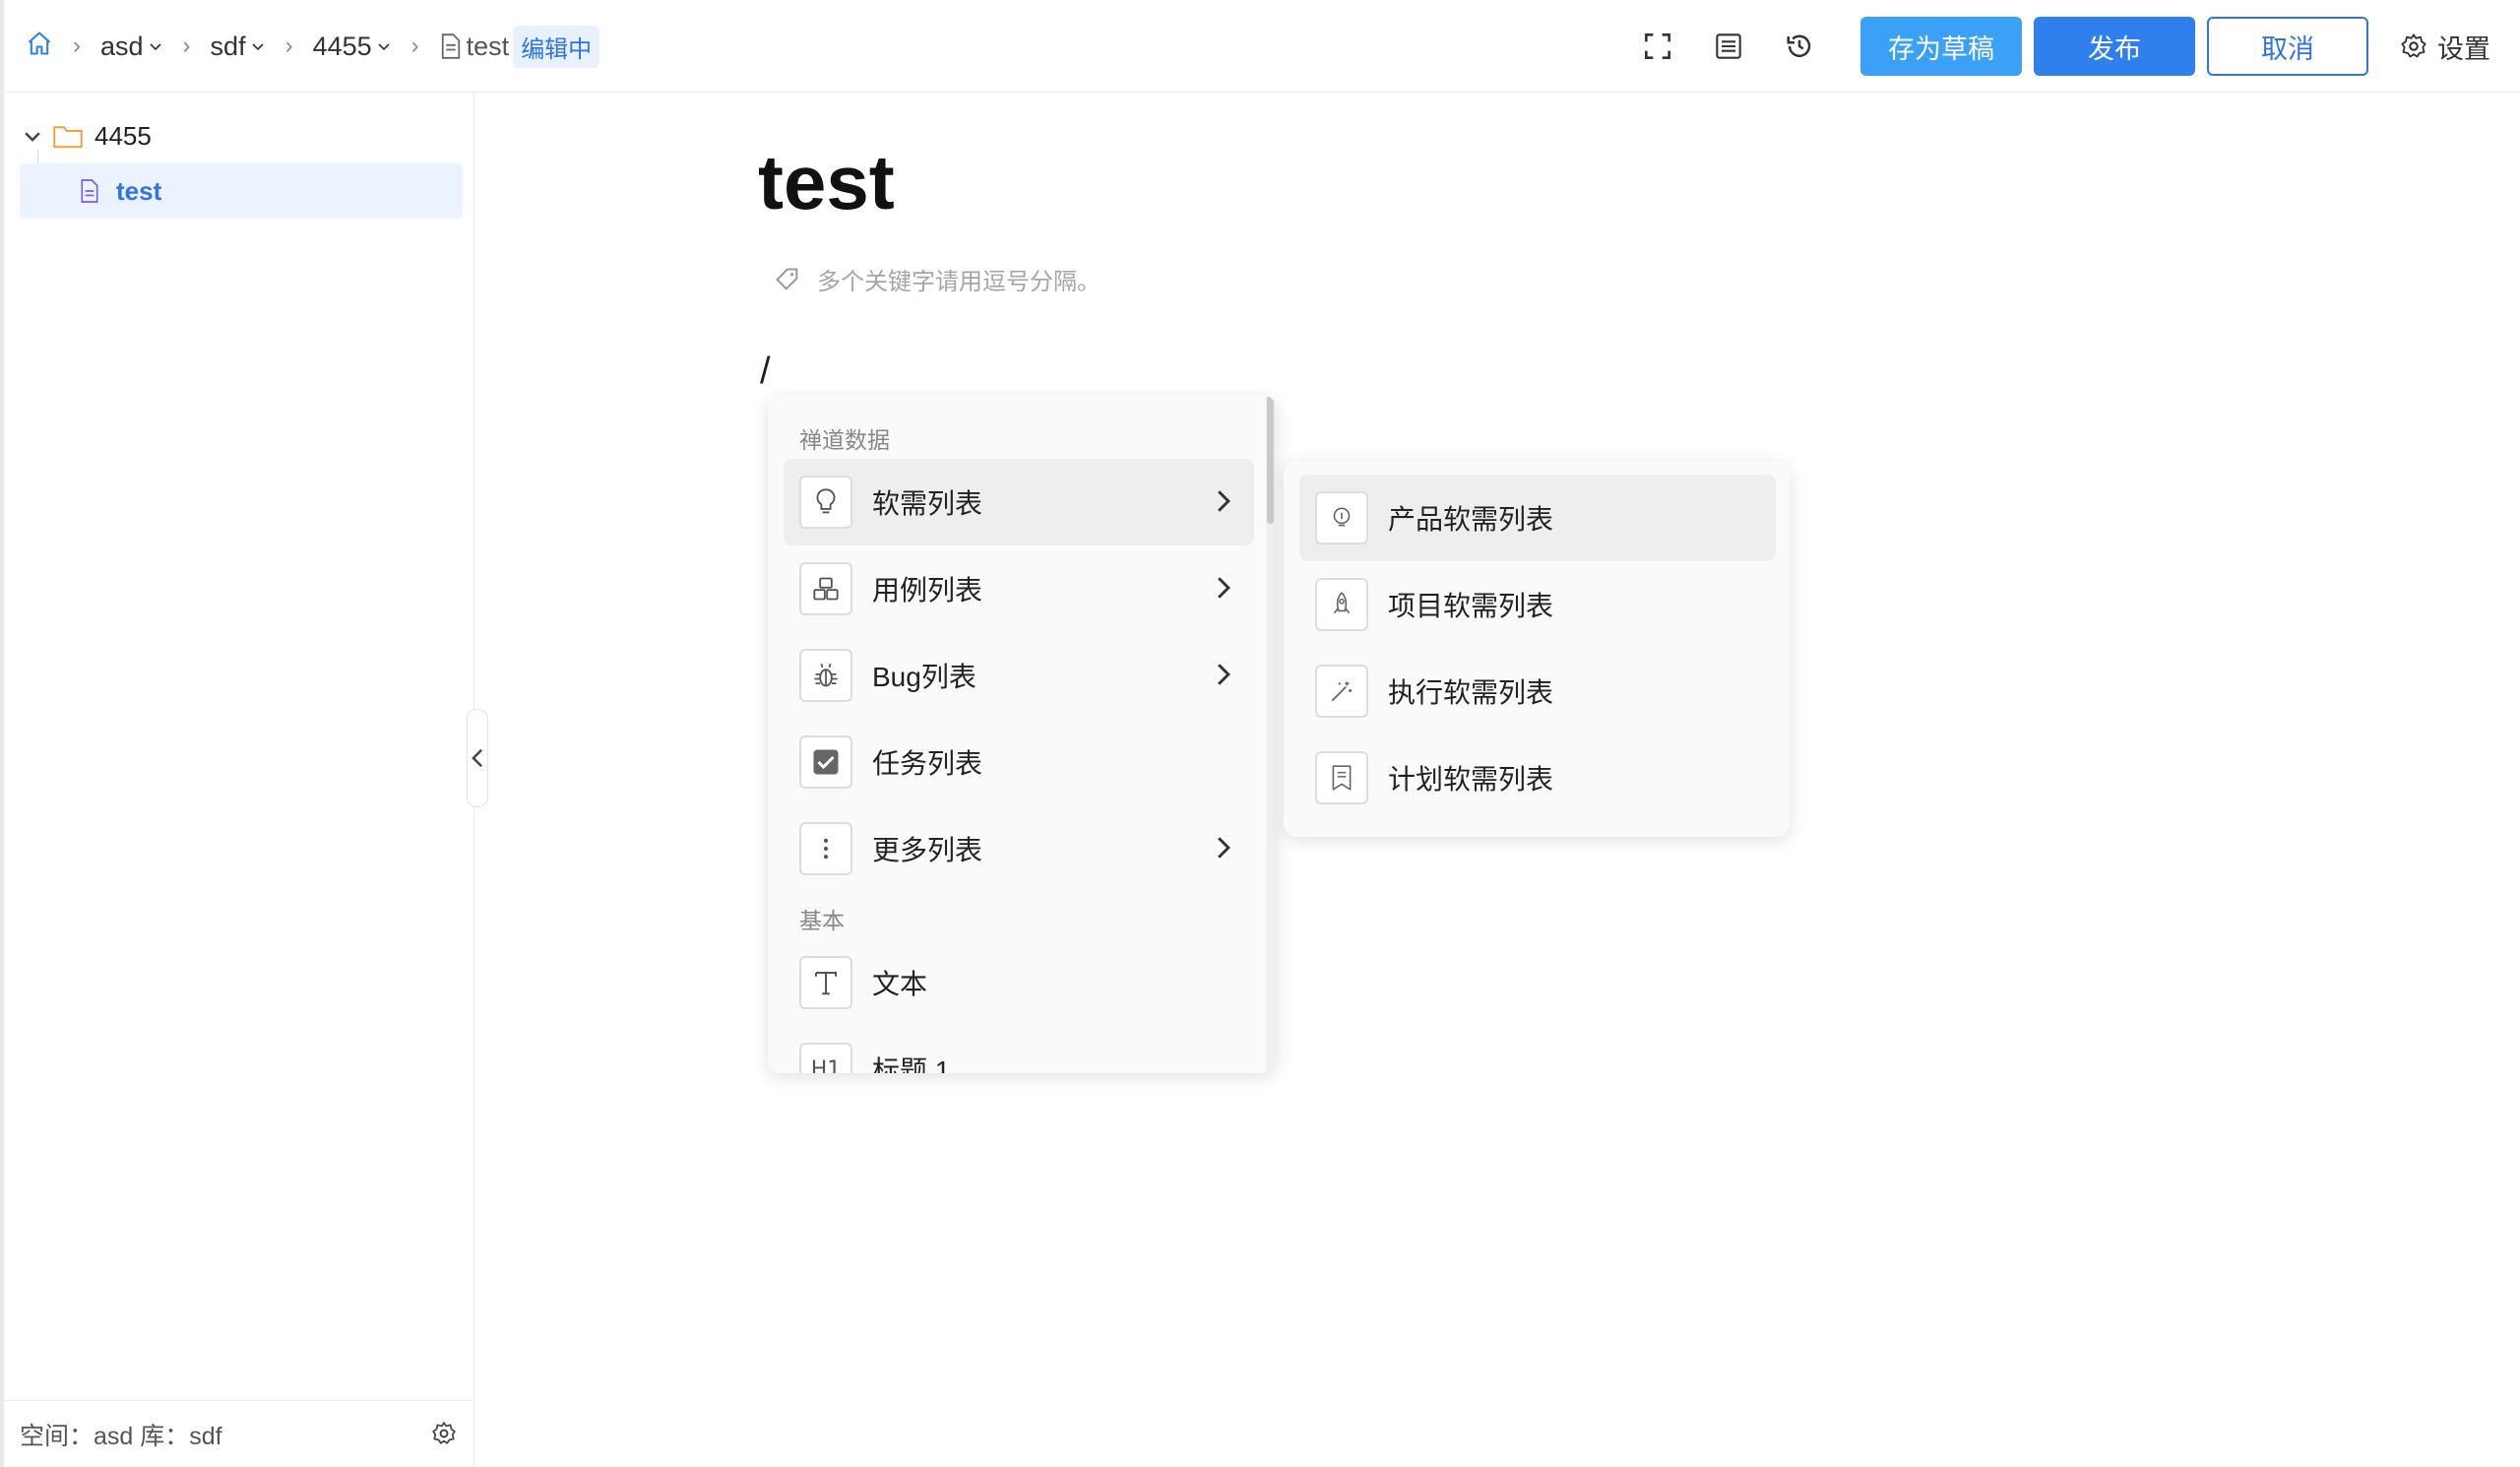 The width and height of the screenshot is (2520, 1467). What do you see at coordinates (927, 763) in the screenshot?
I see `menu-item-label: 任务列表` at bounding box center [927, 763].